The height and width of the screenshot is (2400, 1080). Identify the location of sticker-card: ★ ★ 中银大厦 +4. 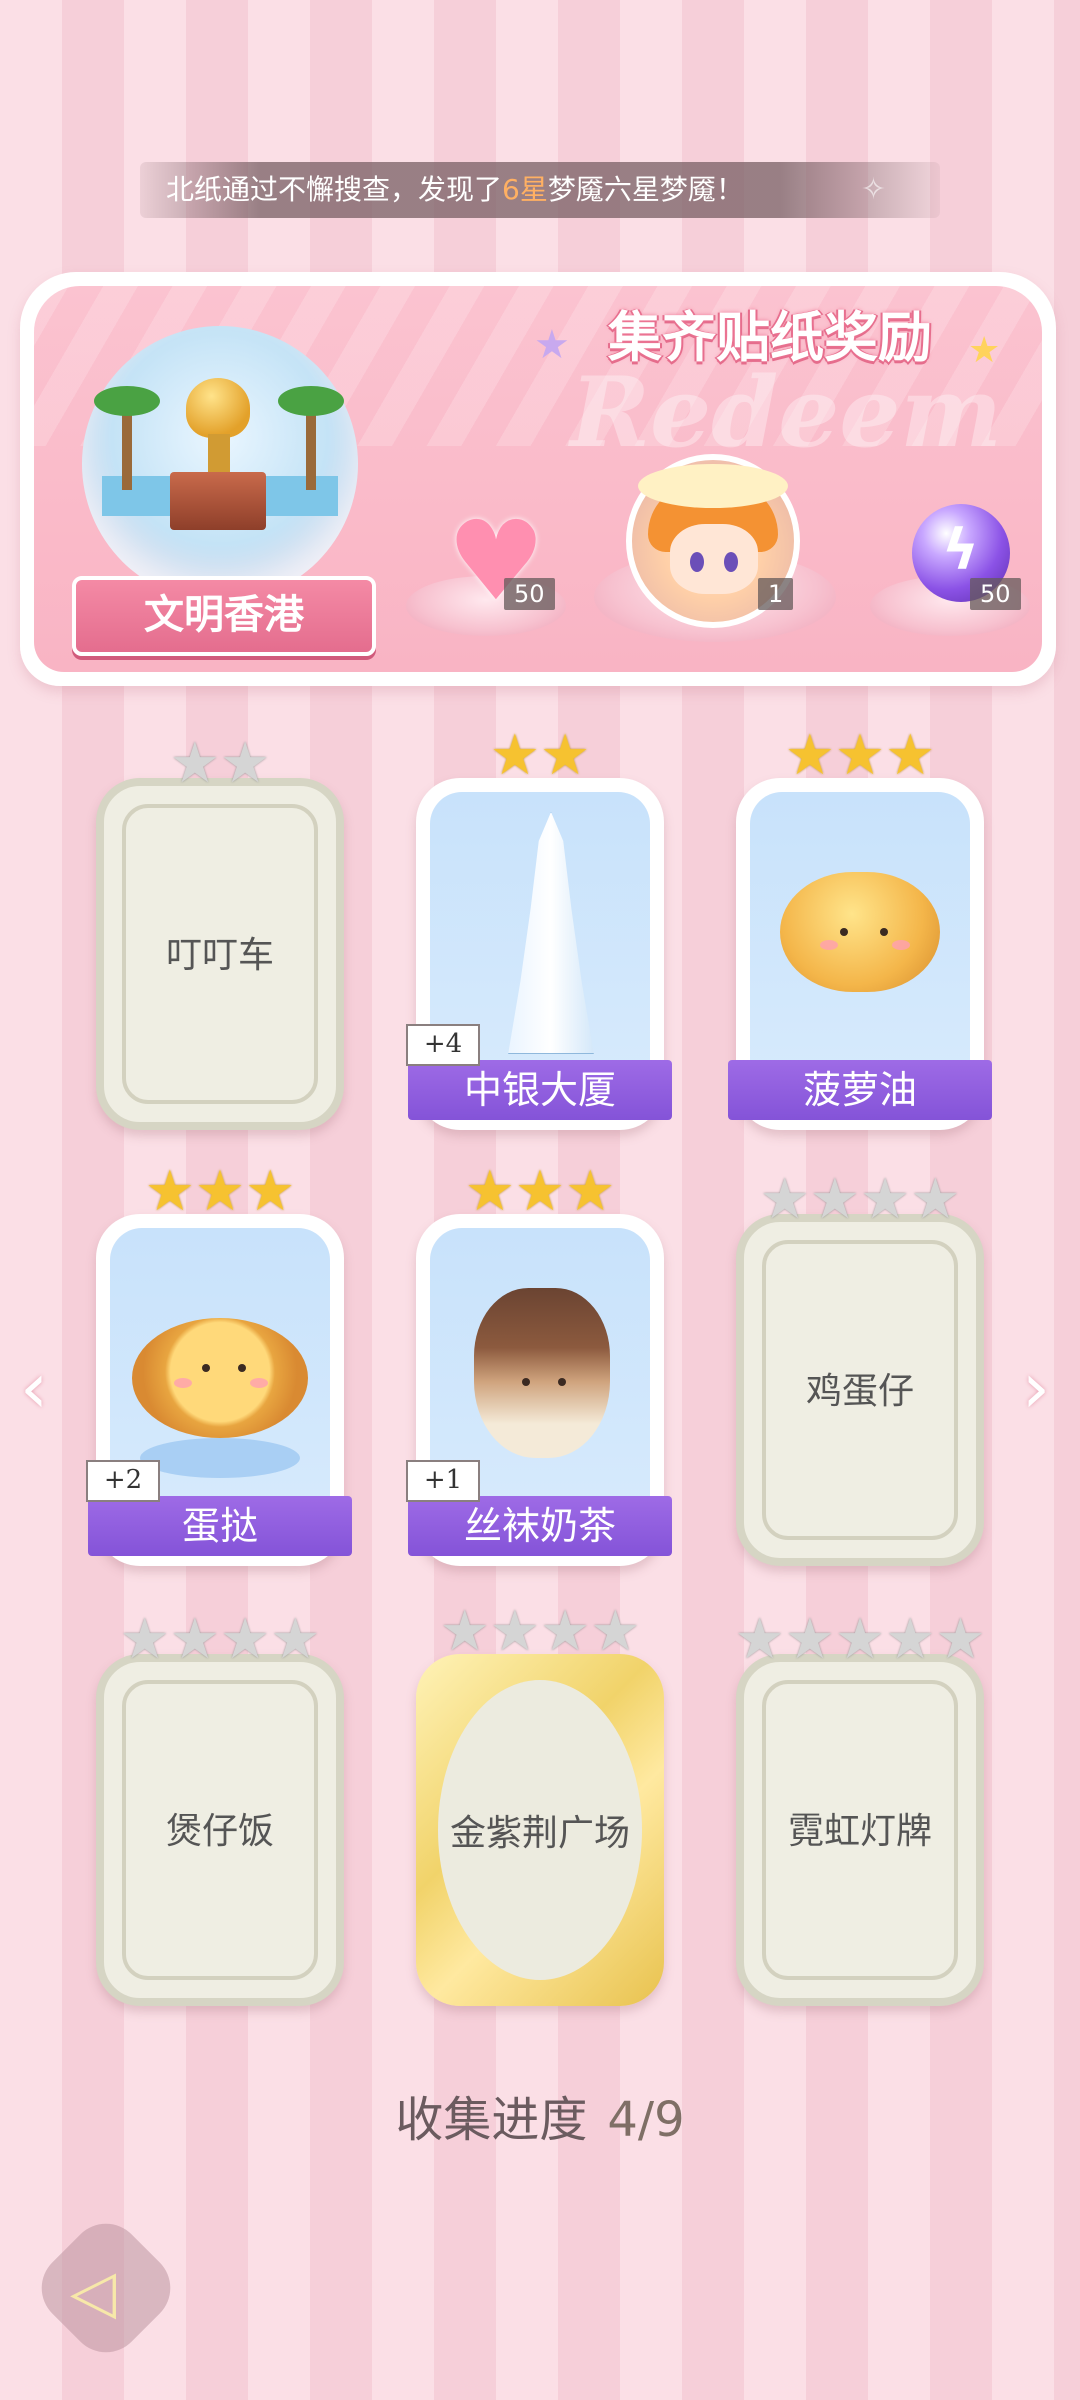
(539, 929).